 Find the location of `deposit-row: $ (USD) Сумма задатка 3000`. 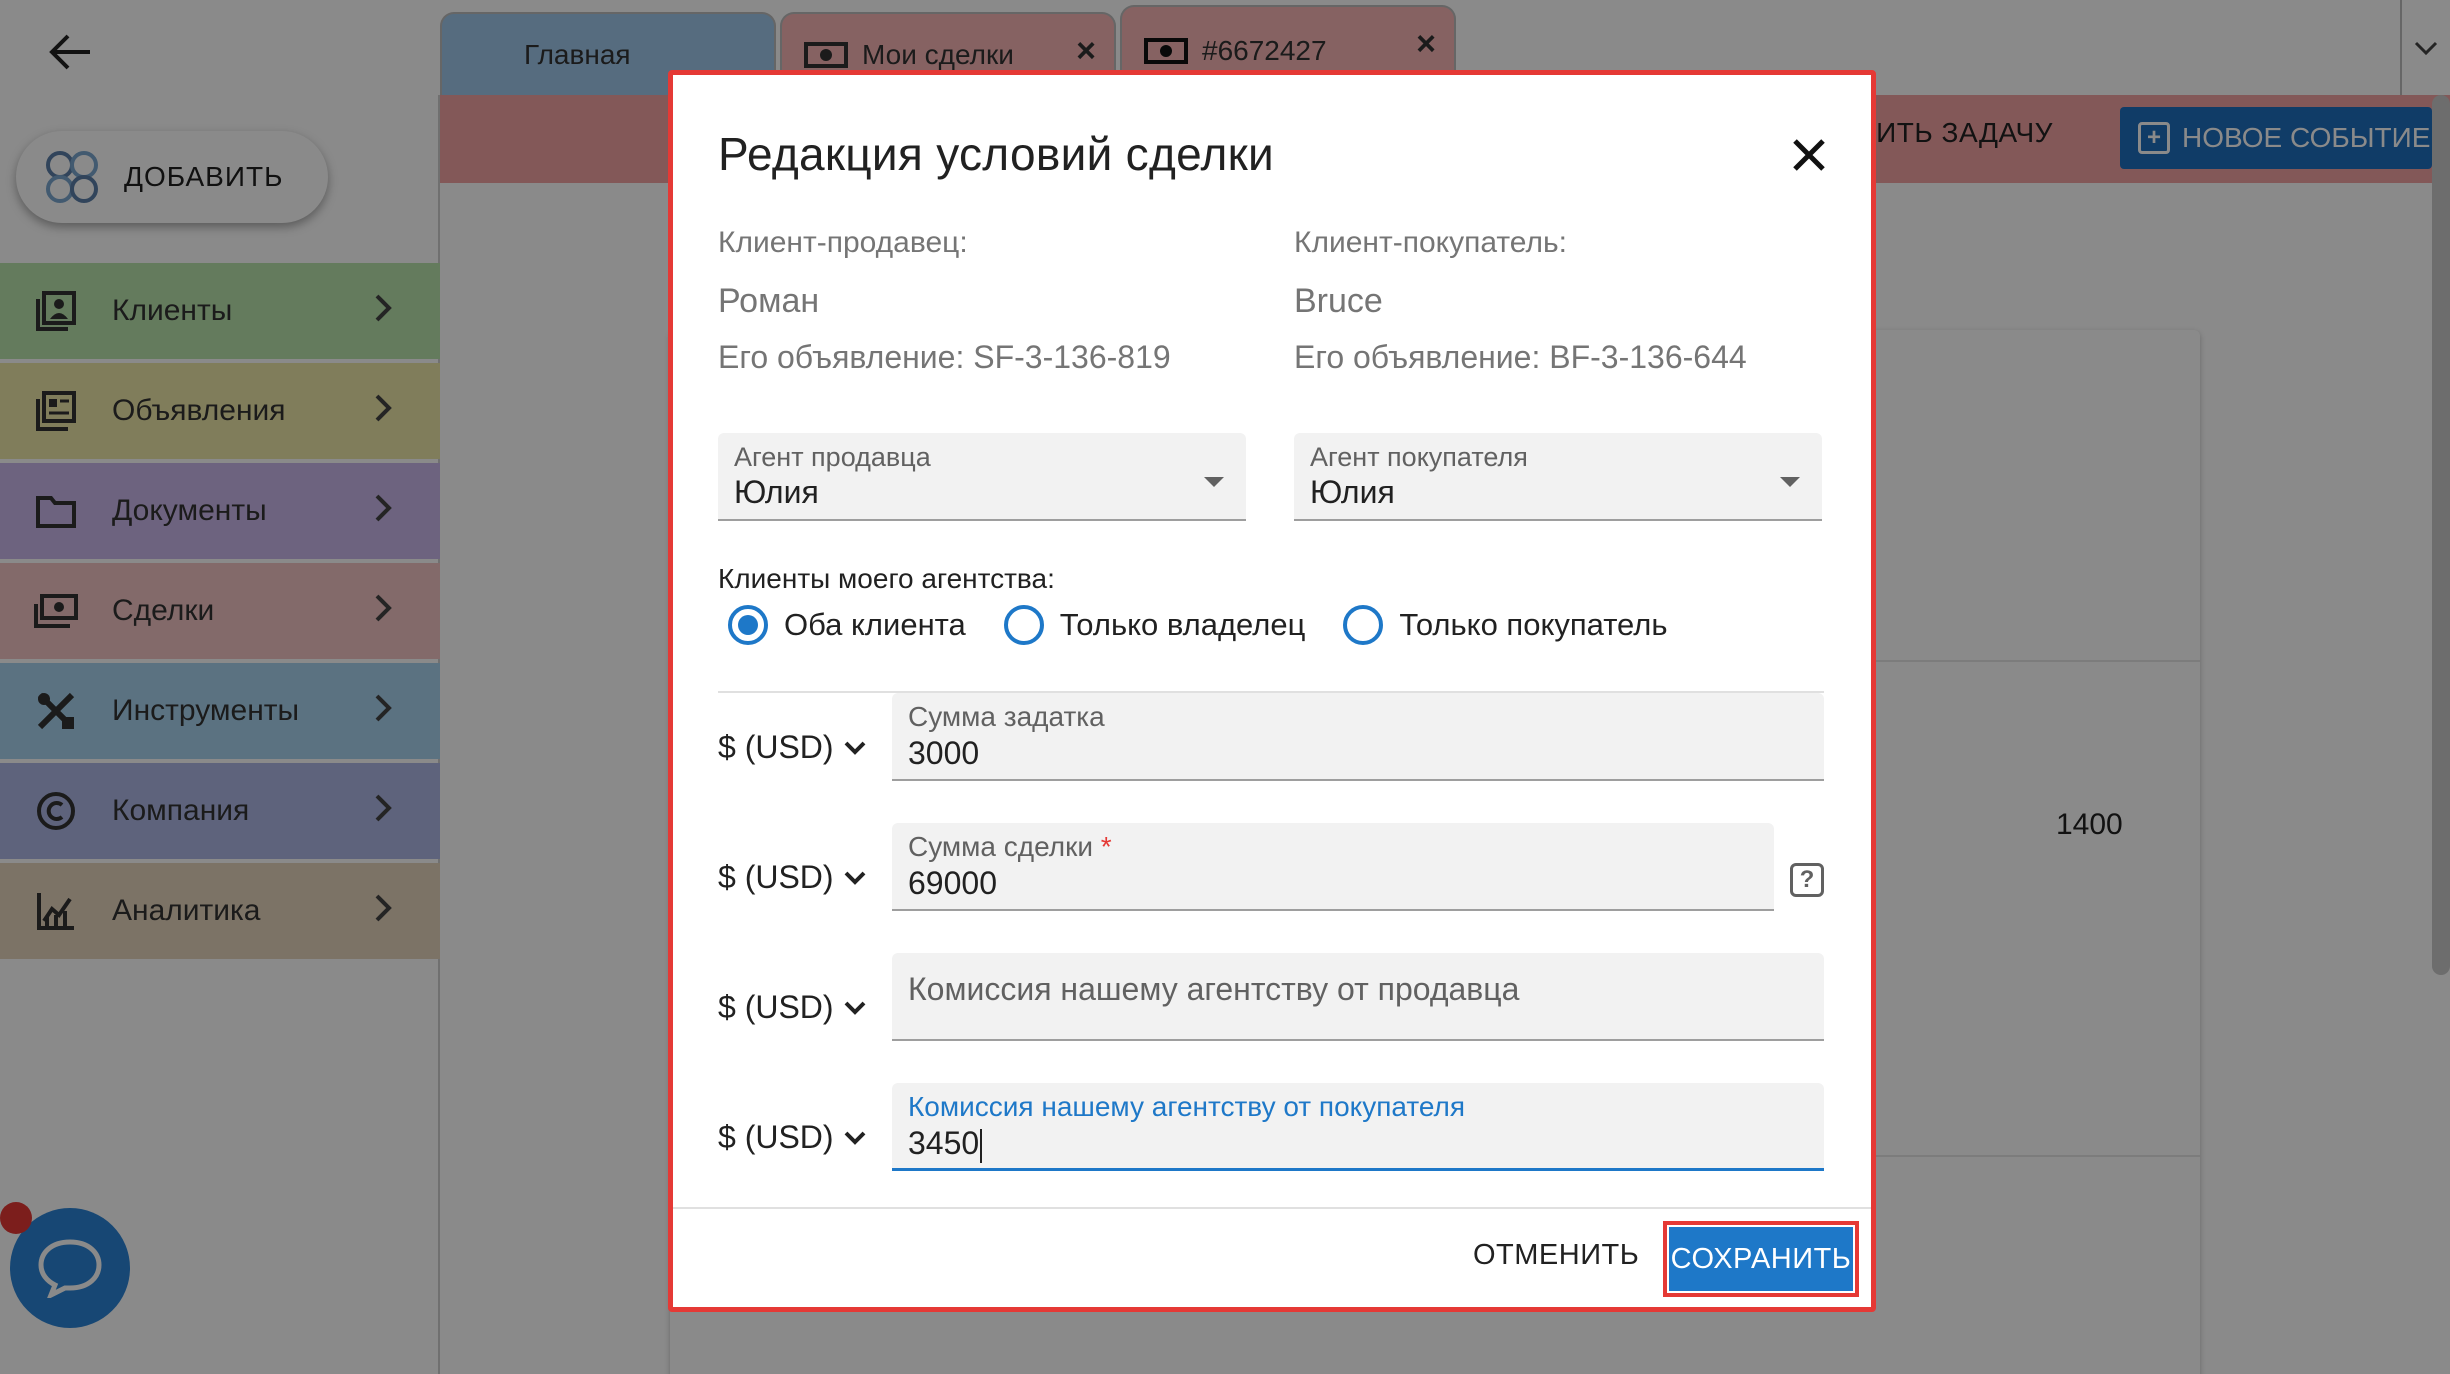

deposit-row: $ (USD) Сумма задатка 3000 is located at coordinates (1271, 738).